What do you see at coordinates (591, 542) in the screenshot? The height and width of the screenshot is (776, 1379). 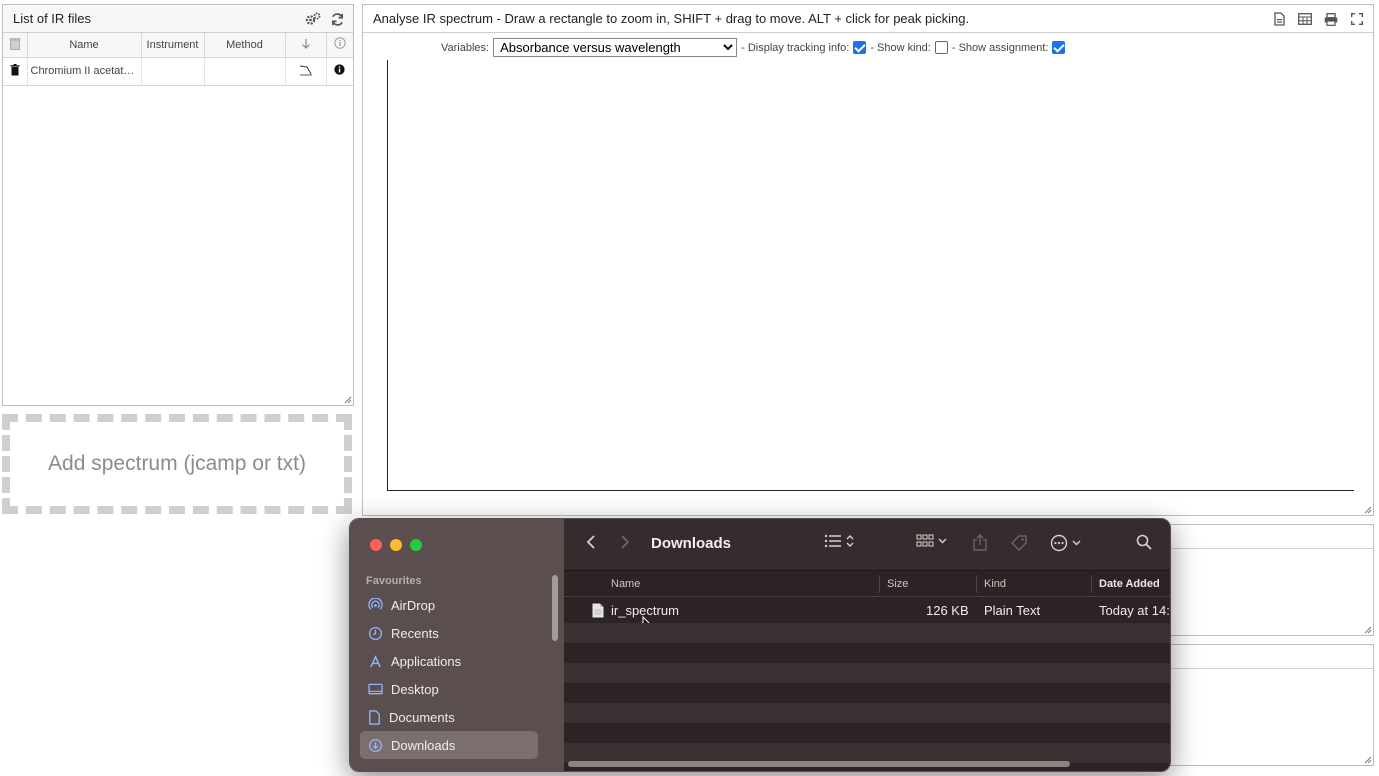 I see `back-chevron-icon` at bounding box center [591, 542].